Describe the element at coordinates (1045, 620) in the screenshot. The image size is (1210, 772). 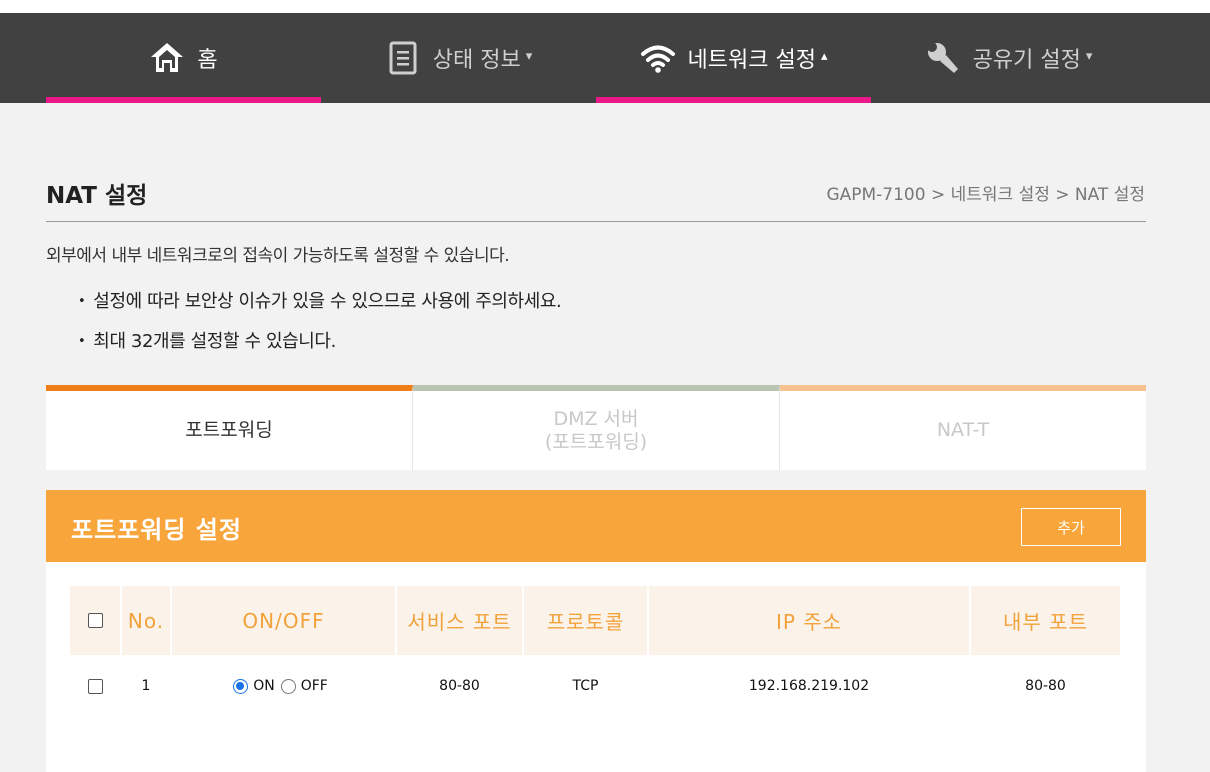
I see `header-internal-port: 내부 포트` at that location.